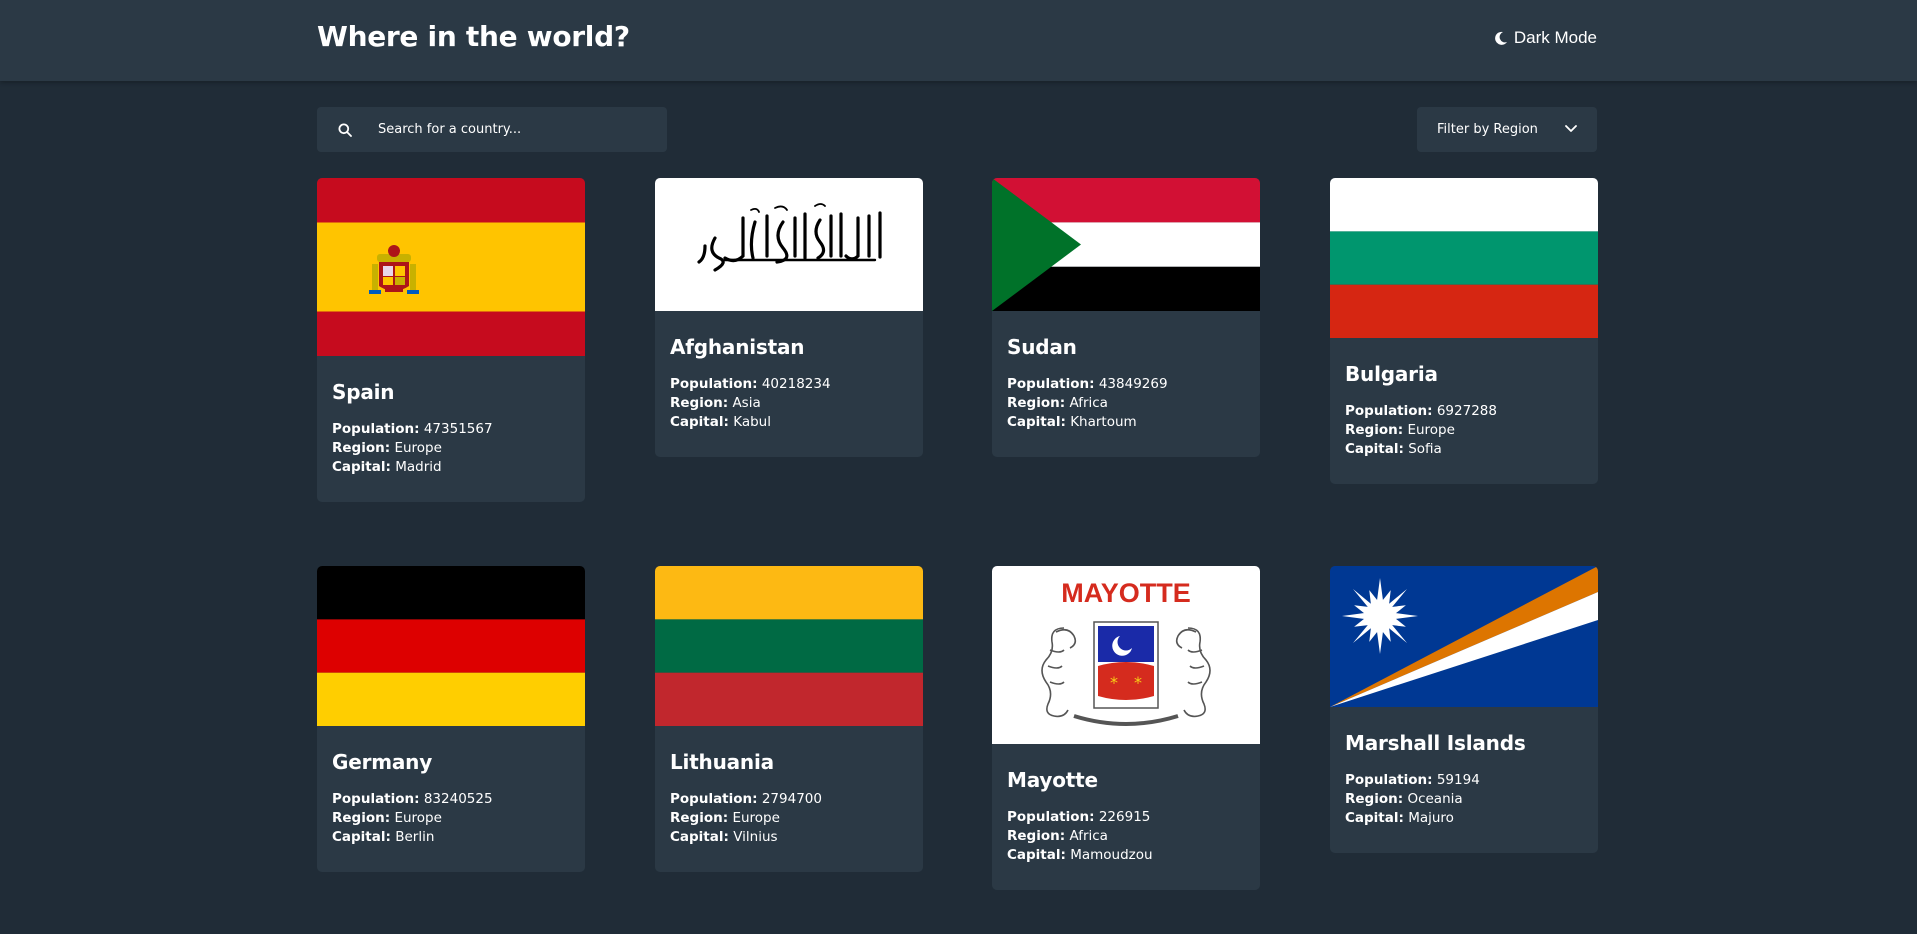 Image resolution: width=1917 pixels, height=934 pixels. What do you see at coordinates (1555, 37) in the screenshot?
I see `dark-mode-label: Dark Mode` at bounding box center [1555, 37].